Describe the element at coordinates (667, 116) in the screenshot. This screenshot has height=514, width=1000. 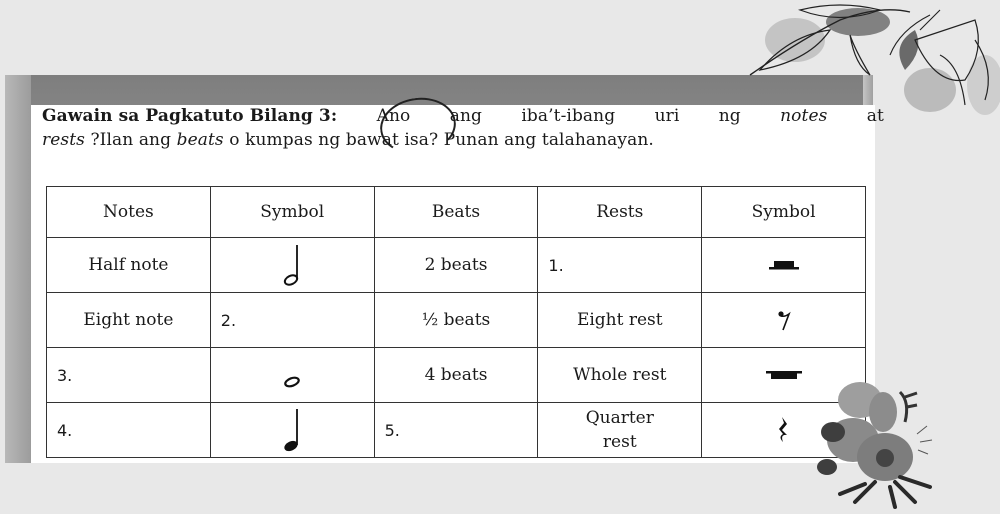
I see `instr-word: uri` at that location.